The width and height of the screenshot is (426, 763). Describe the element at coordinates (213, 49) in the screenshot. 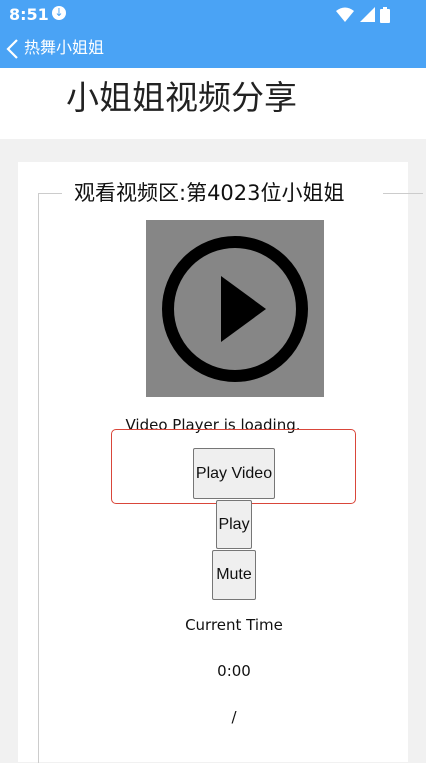

I see `app-titlebar: 热舞小姐姐` at that location.